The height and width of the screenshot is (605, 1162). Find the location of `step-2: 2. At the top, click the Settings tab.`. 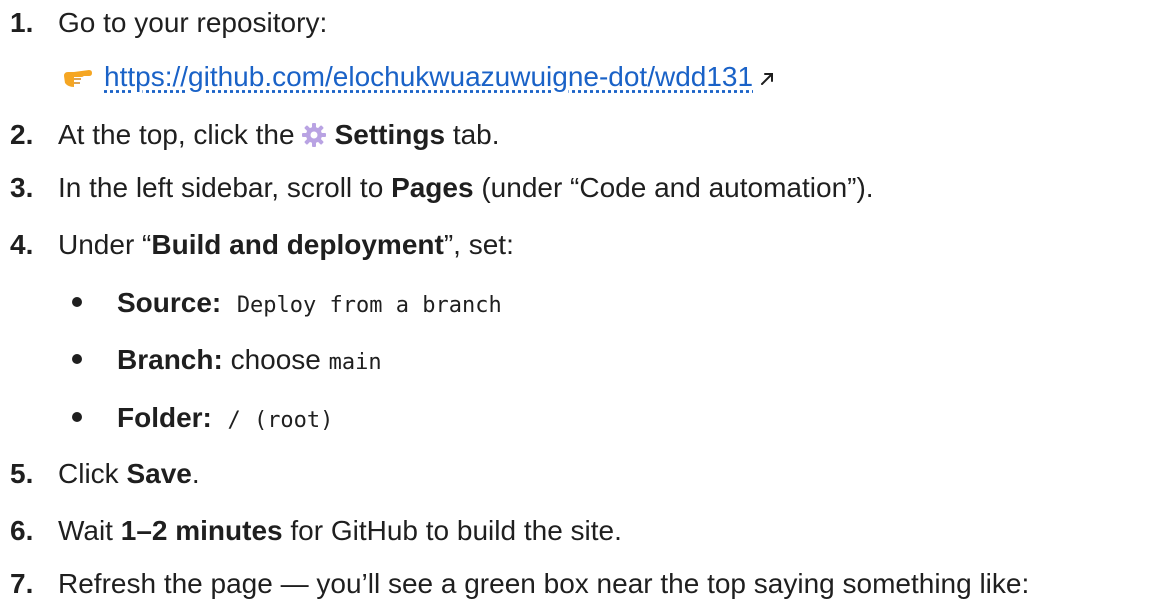

step-2: 2. At the top, click the Settings tab. is located at coordinates (255, 135).